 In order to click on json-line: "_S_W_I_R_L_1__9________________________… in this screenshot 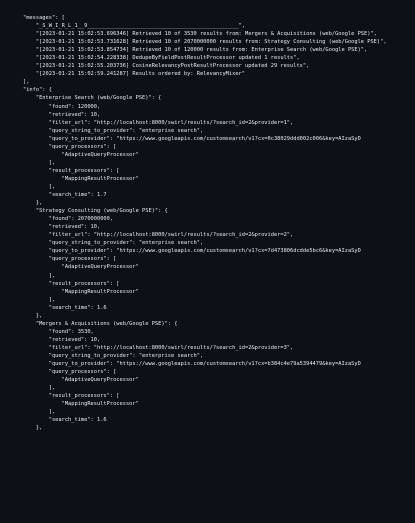, I will do `click(134, 26)`.